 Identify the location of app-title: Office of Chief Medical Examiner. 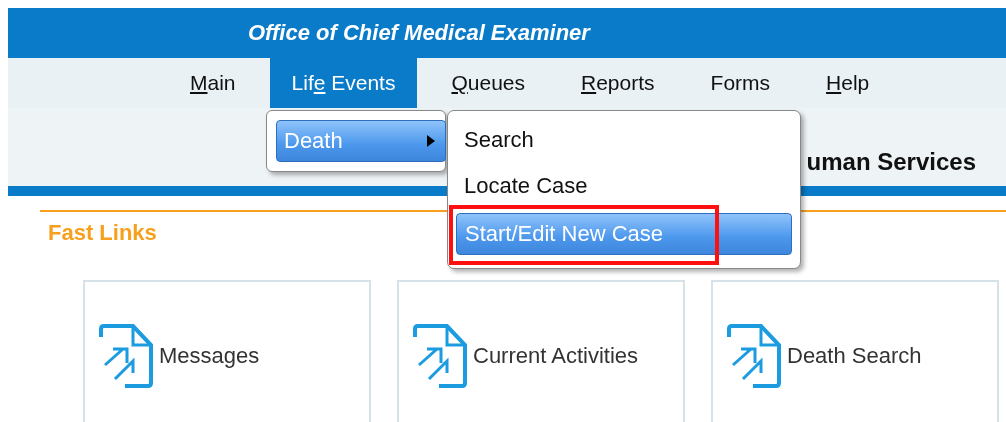
(419, 33).